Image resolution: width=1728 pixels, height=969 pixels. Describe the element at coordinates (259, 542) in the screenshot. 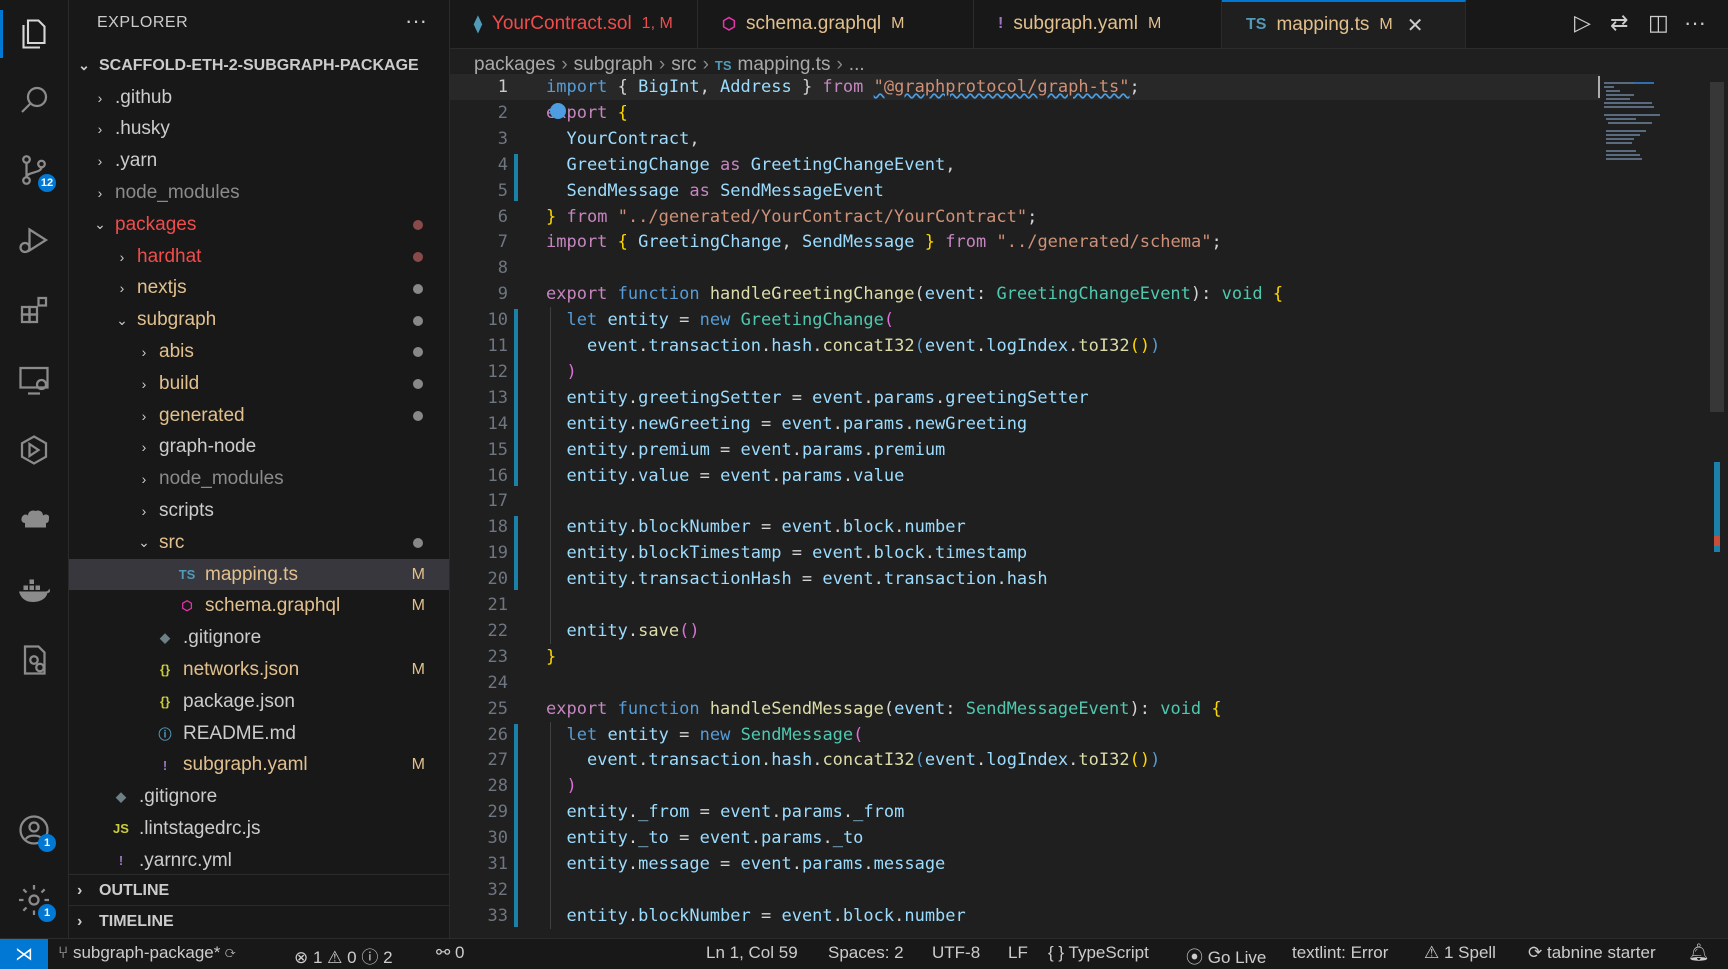

I see `tree-folder: ⌄ src` at that location.